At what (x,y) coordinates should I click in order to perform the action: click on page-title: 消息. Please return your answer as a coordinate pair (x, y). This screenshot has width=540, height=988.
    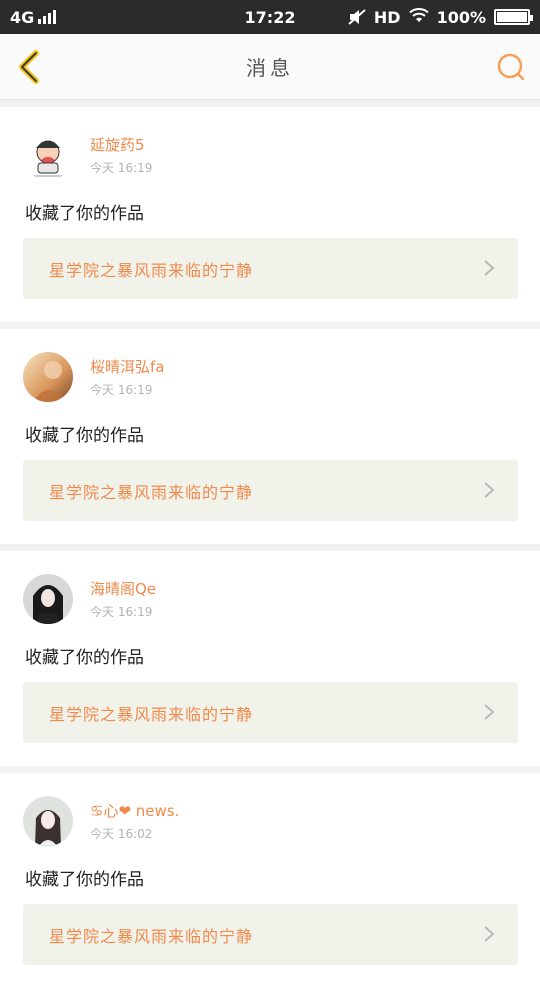
    Looking at the image, I should click on (270, 68).